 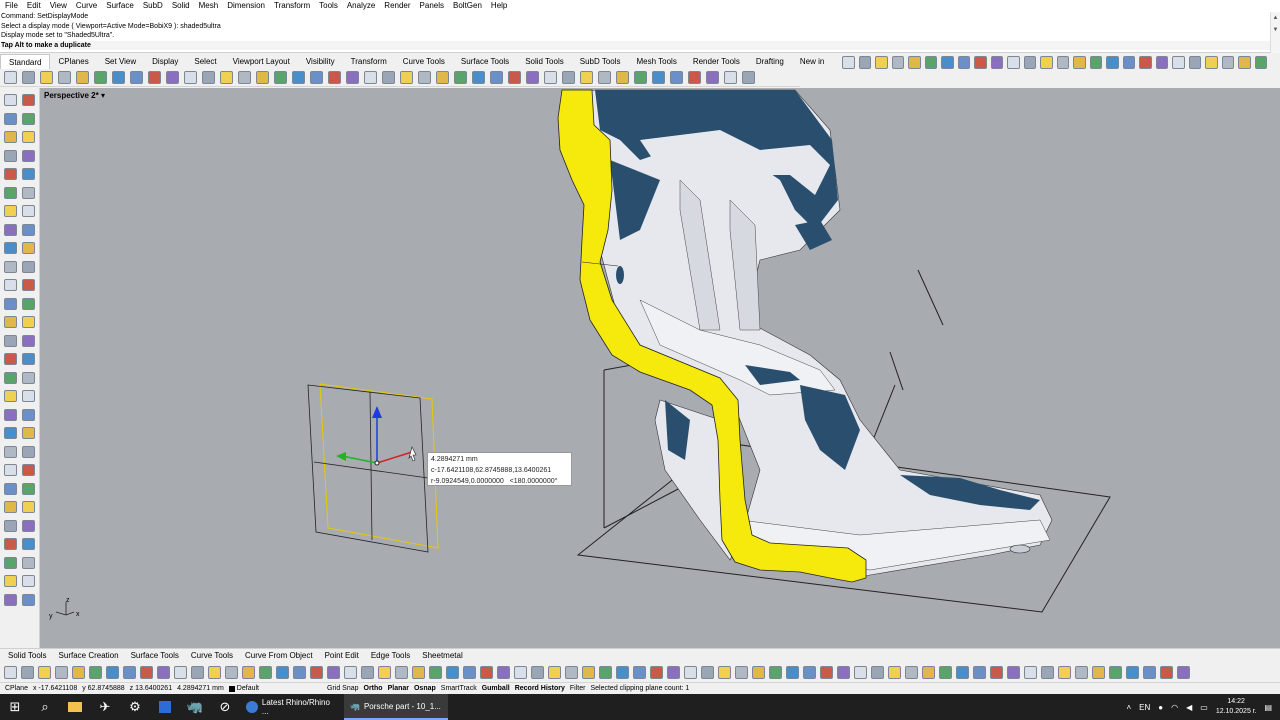 I want to click on status-osnap: Osnap, so click(x=425, y=688).